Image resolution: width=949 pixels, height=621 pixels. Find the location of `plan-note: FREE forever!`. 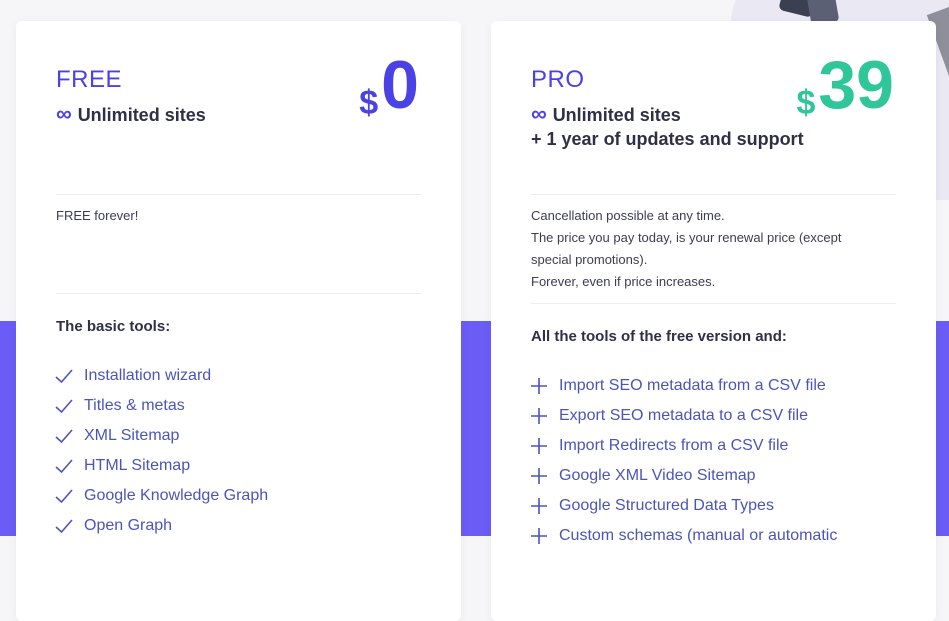

plan-note: FREE forever! is located at coordinates (242, 216).